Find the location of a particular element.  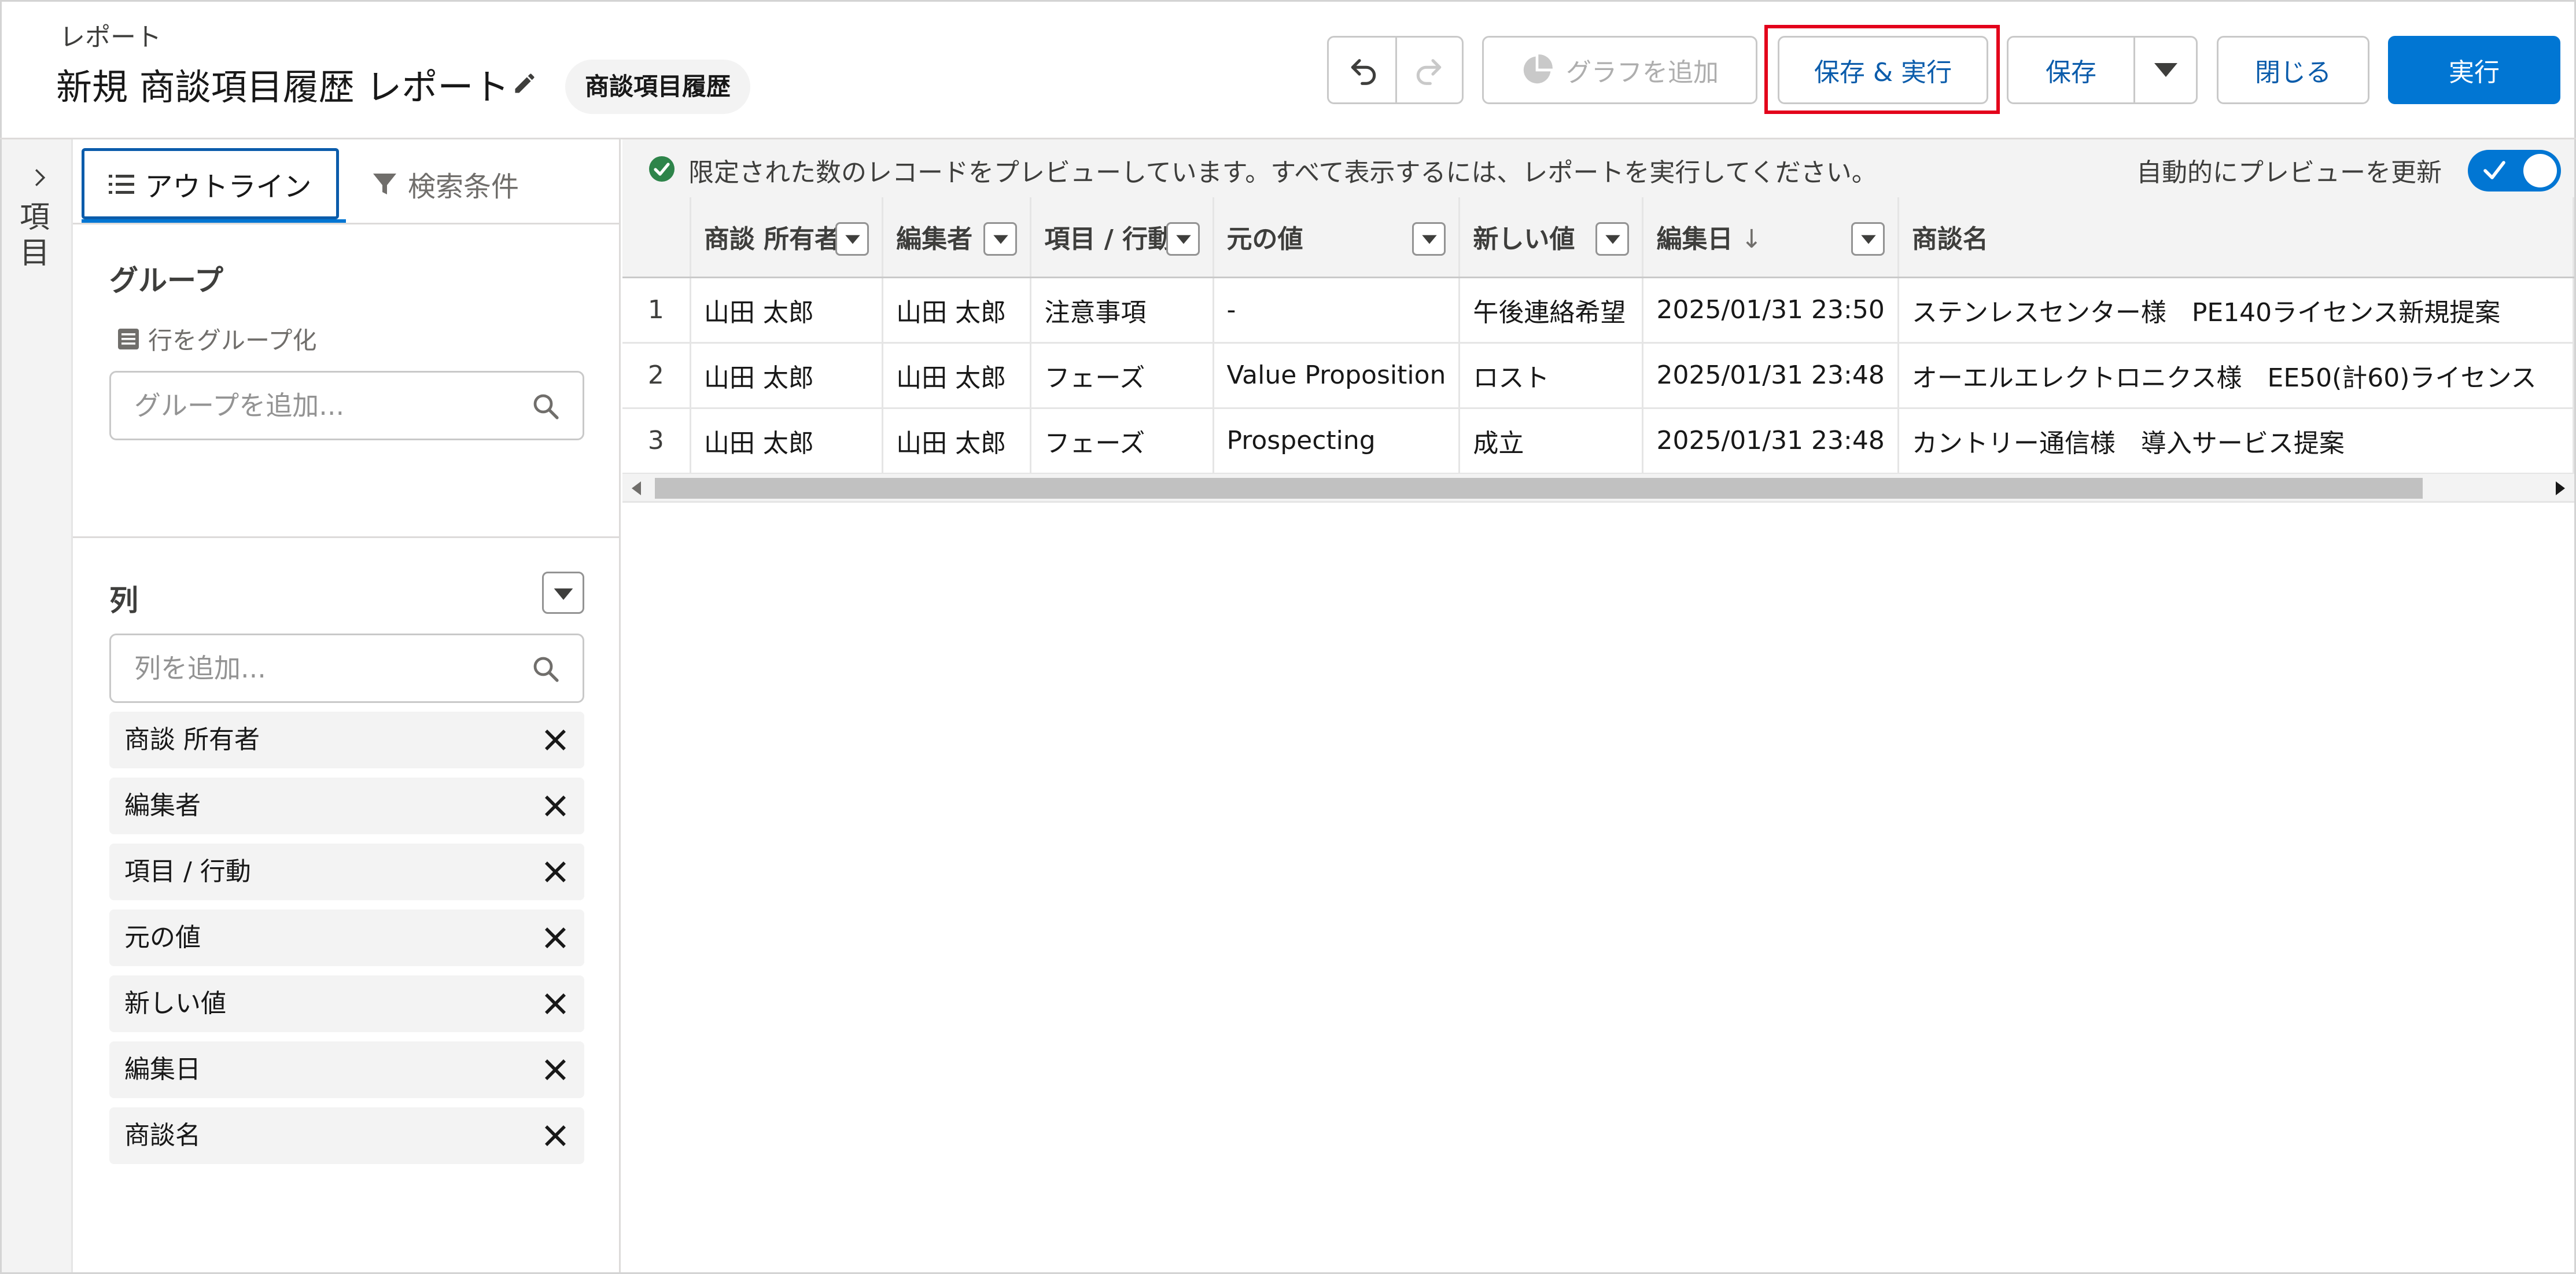

column-chip: 新しい値 is located at coordinates (346, 1004).